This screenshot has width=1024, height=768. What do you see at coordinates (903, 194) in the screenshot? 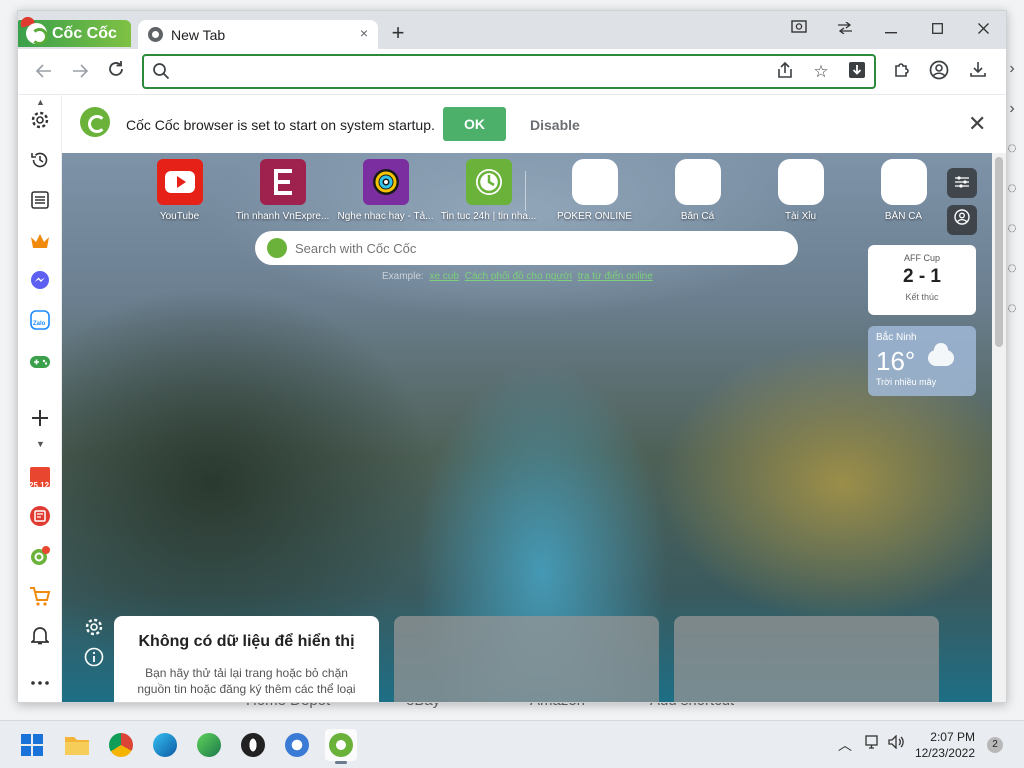
I see `shortcut-tile: BẮN CÁ` at bounding box center [903, 194].